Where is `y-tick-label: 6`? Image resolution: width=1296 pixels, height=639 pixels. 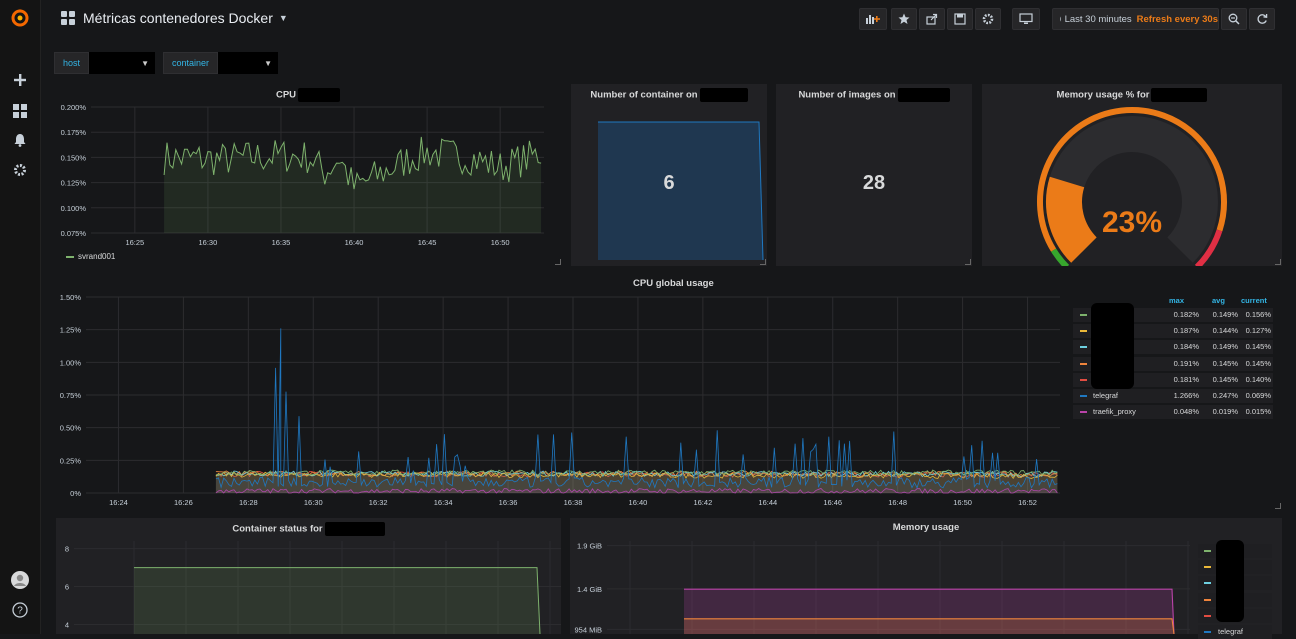 y-tick-label: 6 is located at coordinates (67, 587).